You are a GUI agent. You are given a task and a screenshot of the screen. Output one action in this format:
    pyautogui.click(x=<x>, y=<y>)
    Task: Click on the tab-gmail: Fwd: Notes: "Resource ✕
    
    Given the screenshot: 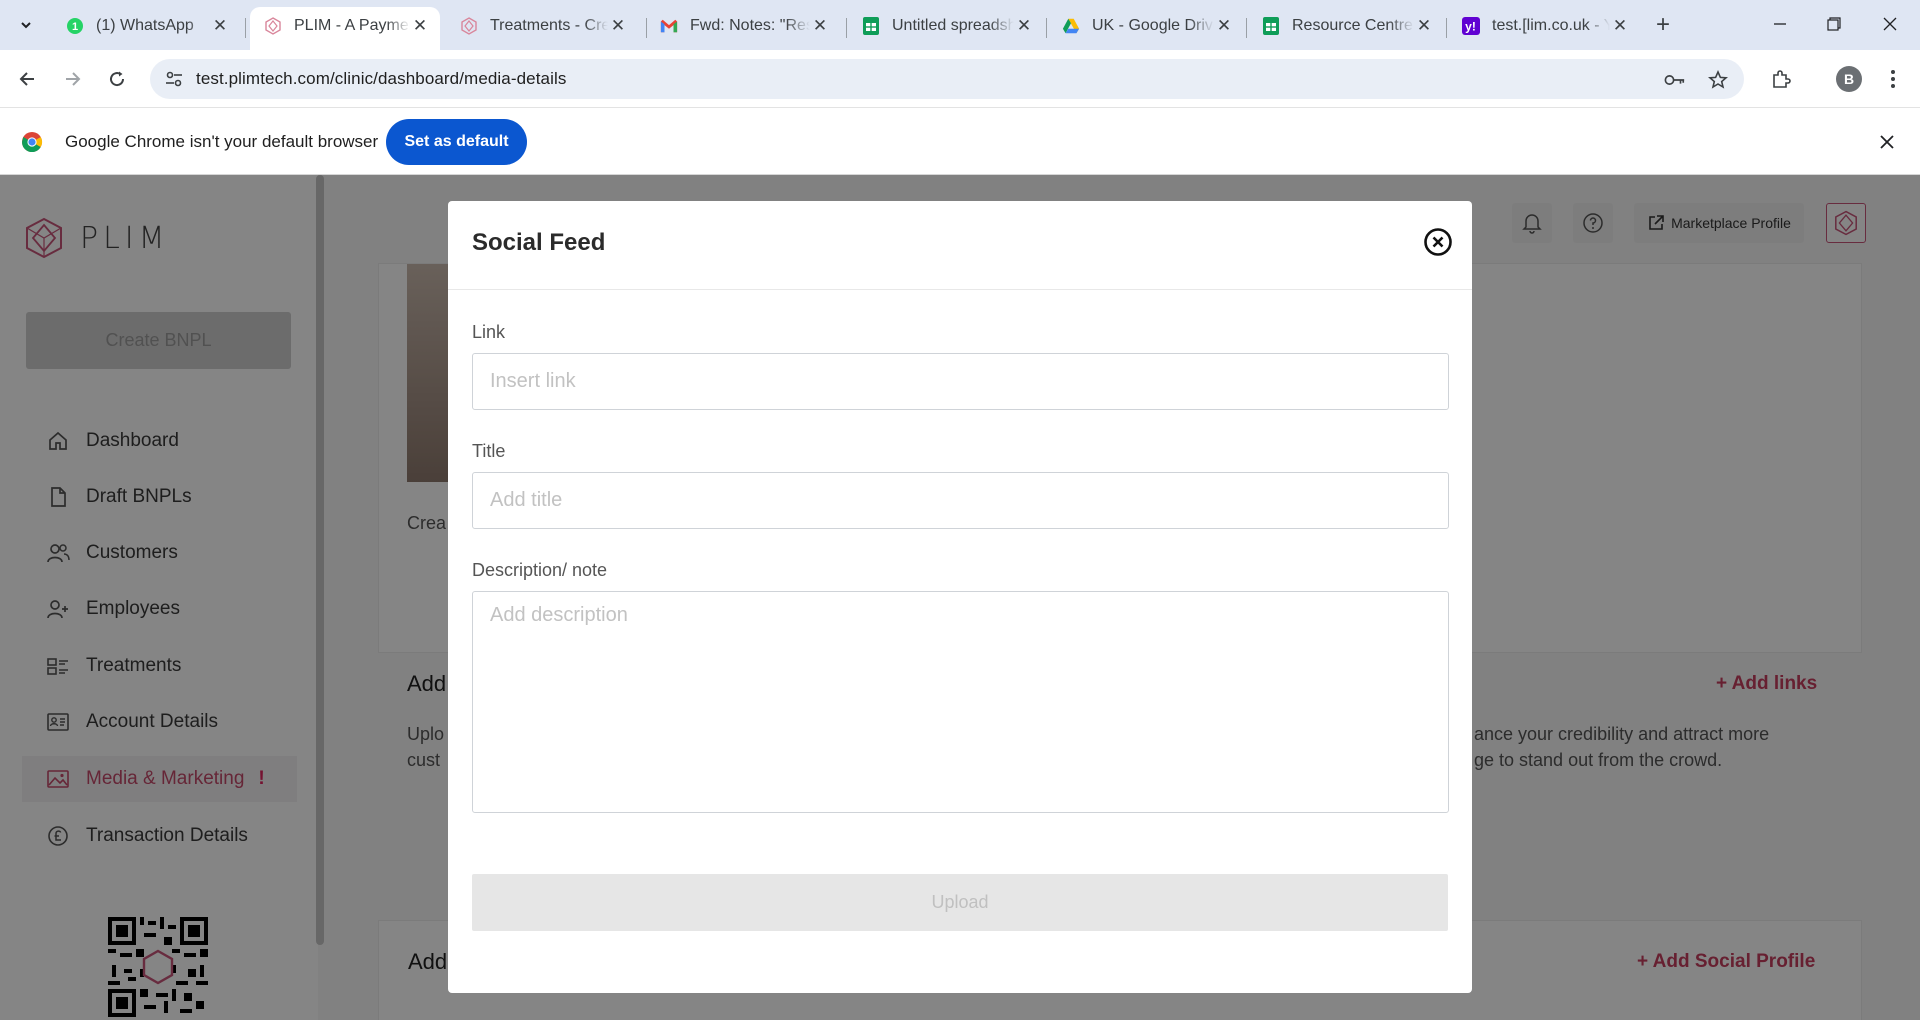 What is the action you would take?
    pyautogui.click(x=743, y=28)
    